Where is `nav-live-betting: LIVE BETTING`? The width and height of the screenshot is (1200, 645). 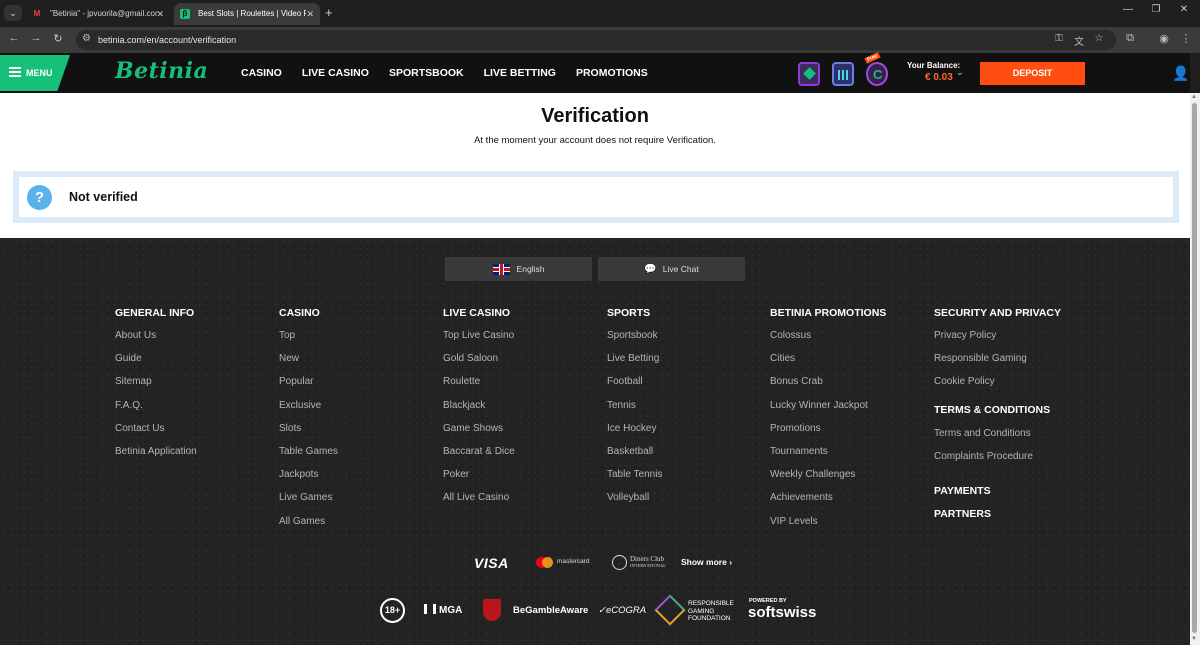 nav-live-betting: LIVE BETTING is located at coordinates (520, 73).